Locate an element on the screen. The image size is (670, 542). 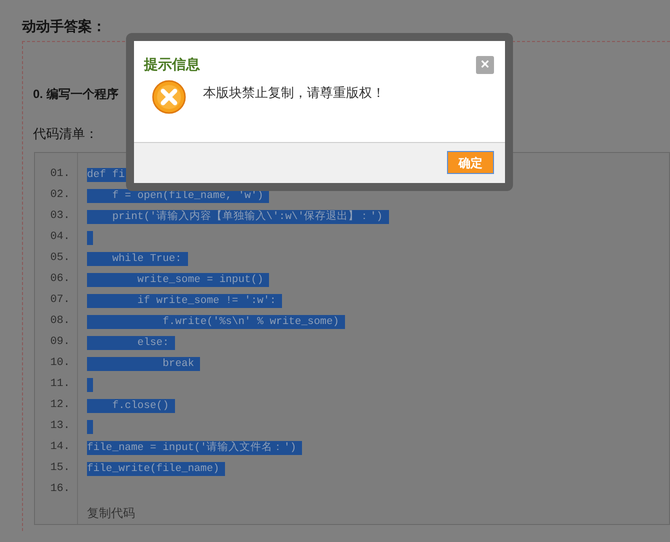
line-number: 16. is located at coordinates (60, 489).